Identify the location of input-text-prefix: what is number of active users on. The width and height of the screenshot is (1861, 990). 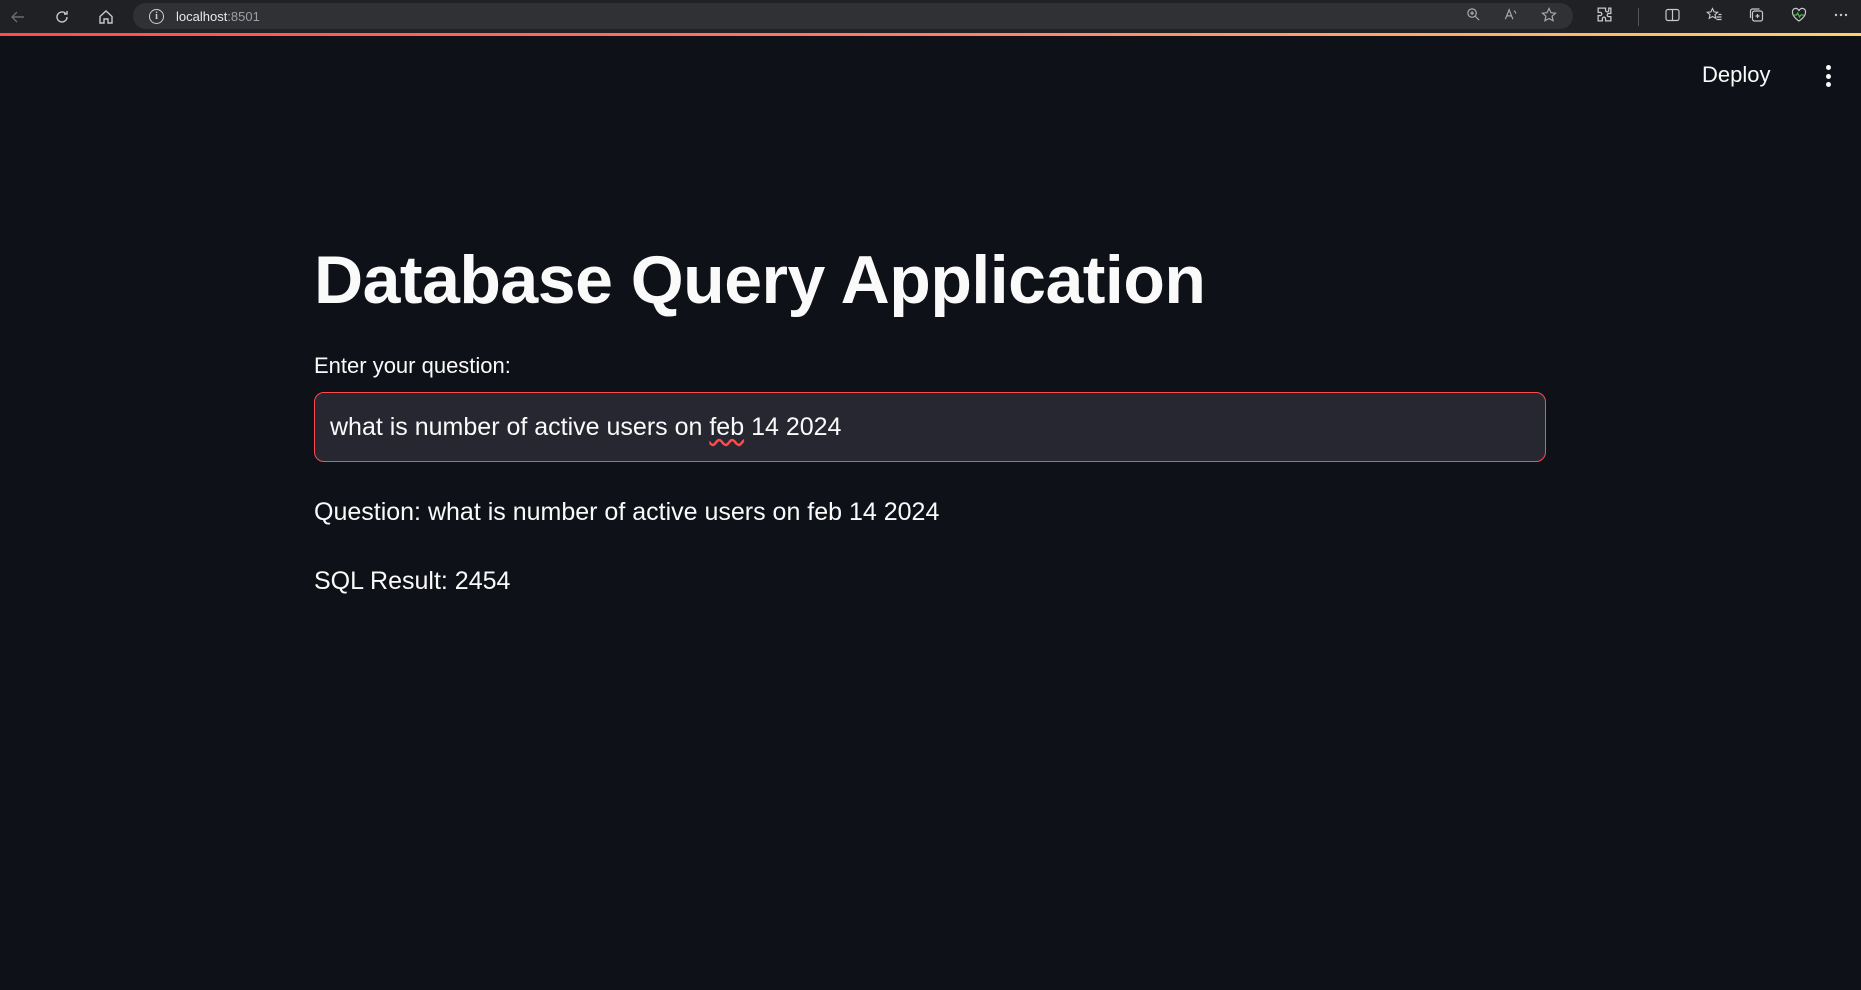
(520, 426).